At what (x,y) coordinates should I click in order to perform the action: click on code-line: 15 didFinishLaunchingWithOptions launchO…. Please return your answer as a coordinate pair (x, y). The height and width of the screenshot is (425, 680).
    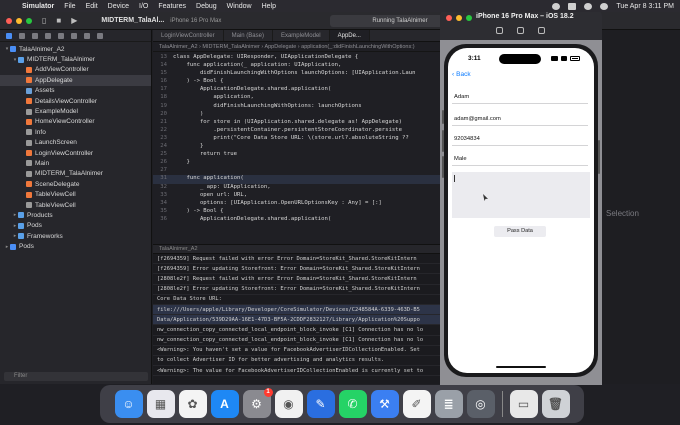
    Looking at the image, I should click on (298, 74).